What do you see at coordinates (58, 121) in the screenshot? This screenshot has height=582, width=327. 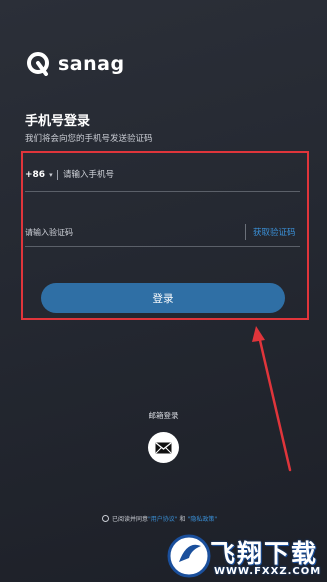 I see `page-title: 手机号登录` at bounding box center [58, 121].